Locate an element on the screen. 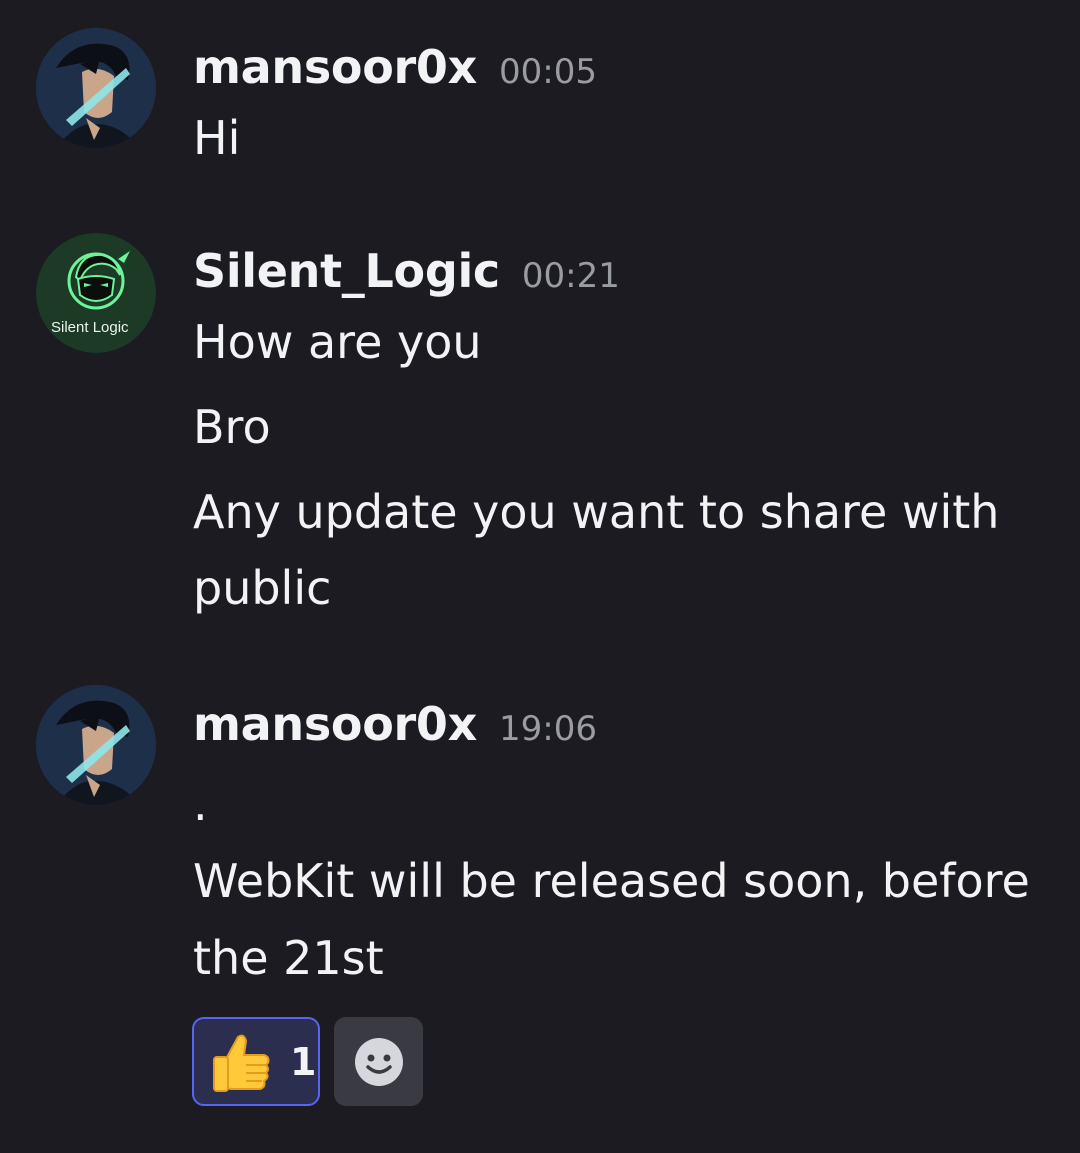 This screenshot has width=1080, height=1153. thumbs-up-icon is located at coordinates (241, 1063).